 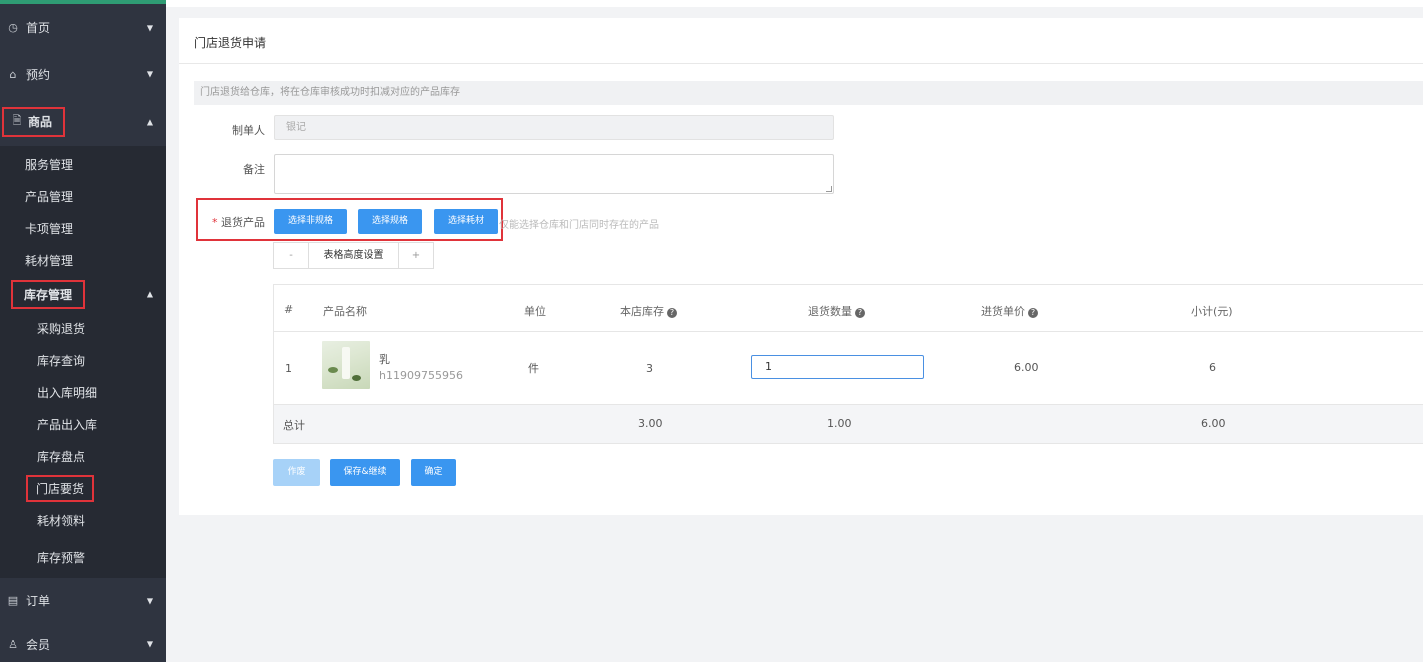 What do you see at coordinates (49, 164) in the screenshot?
I see `sidebar-item-label: 服务管理` at bounding box center [49, 164].